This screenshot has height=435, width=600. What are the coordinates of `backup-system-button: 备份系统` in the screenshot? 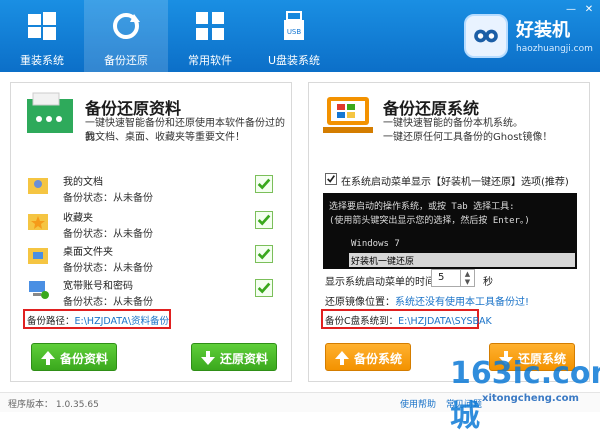 It's located at (368, 357).